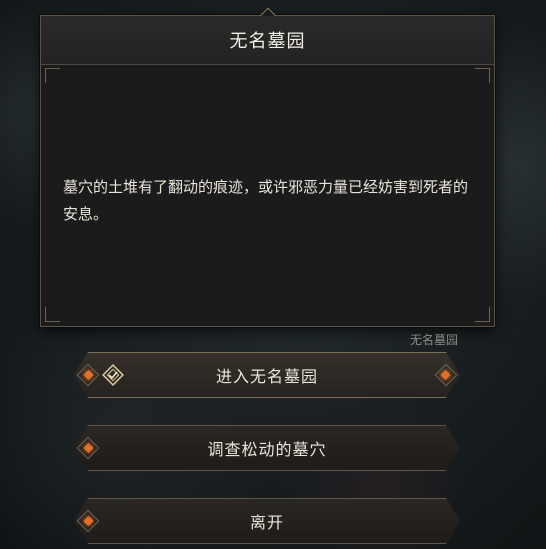 The image size is (546, 549). Describe the element at coordinates (113, 375) in the screenshot. I see `selection-icon` at that location.